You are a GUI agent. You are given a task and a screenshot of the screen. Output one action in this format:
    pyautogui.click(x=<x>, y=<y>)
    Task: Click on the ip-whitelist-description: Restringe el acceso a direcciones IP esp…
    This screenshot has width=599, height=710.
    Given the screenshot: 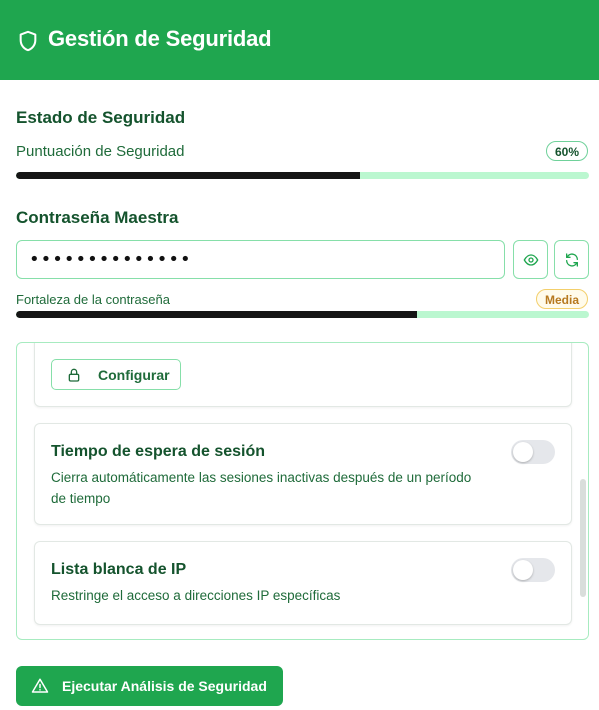 What is the action you would take?
    pyautogui.click(x=196, y=595)
    